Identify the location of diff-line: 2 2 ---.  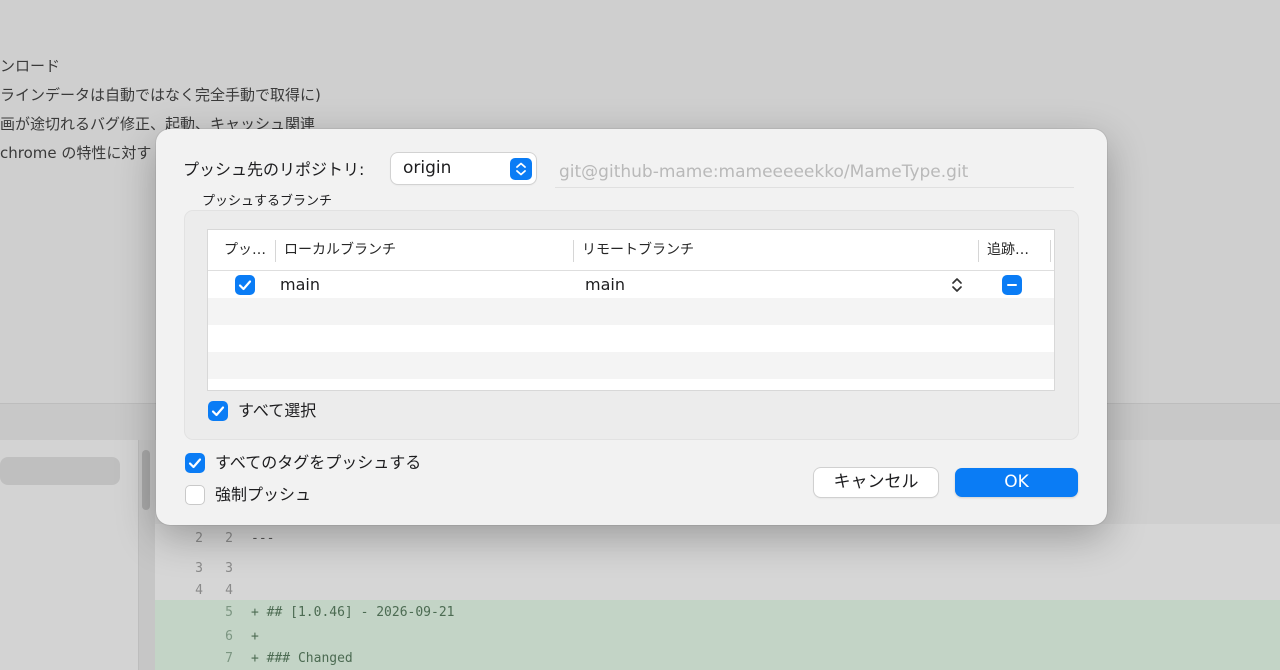
(717, 539).